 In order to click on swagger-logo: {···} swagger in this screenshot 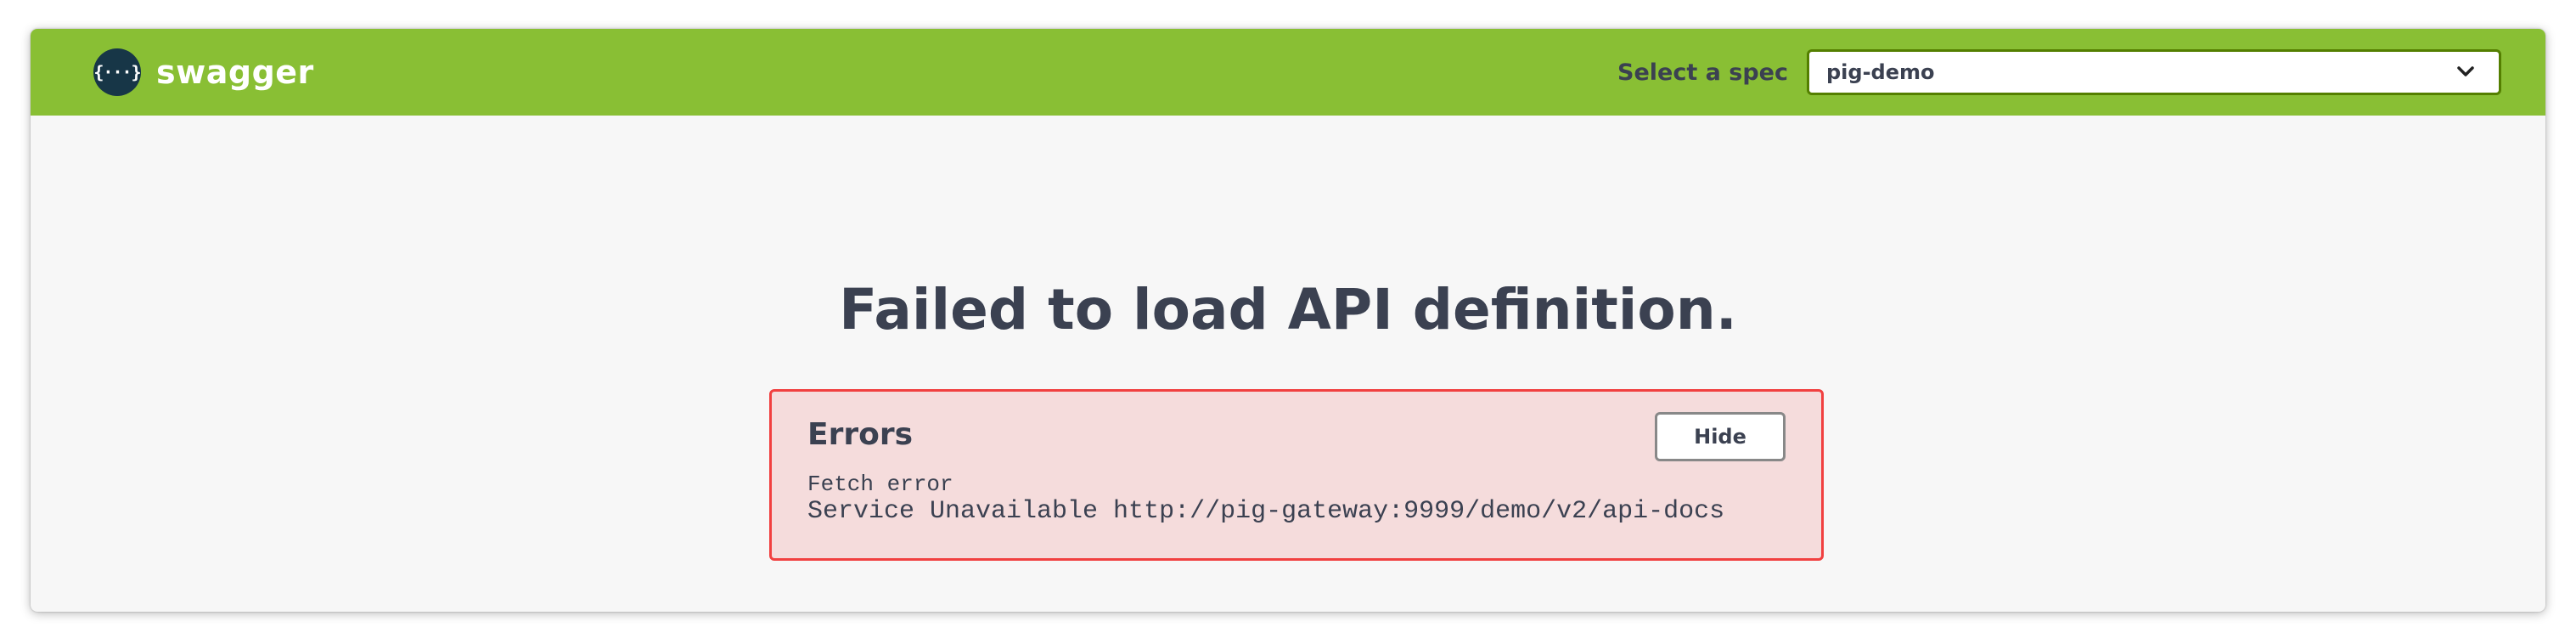, I will do `click(203, 72)`.